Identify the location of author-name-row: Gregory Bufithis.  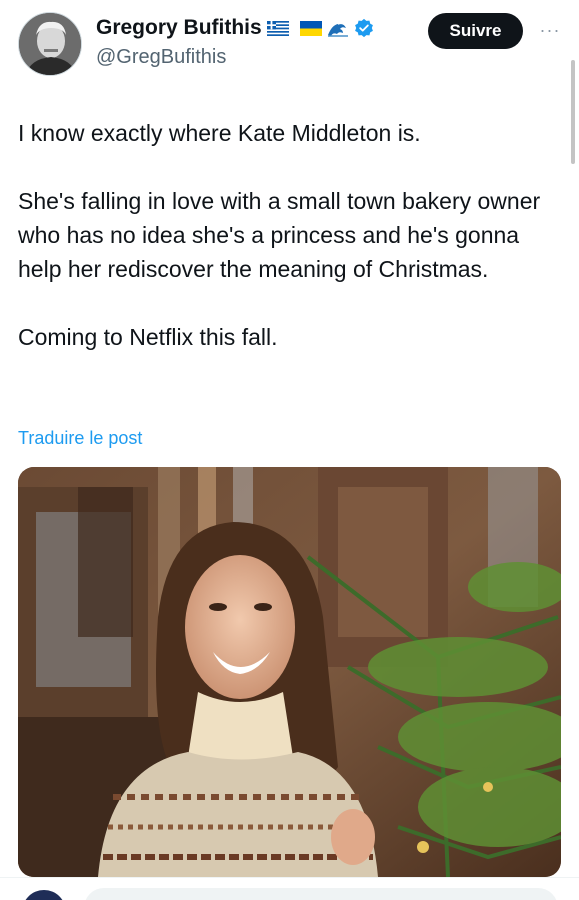
(235, 28).